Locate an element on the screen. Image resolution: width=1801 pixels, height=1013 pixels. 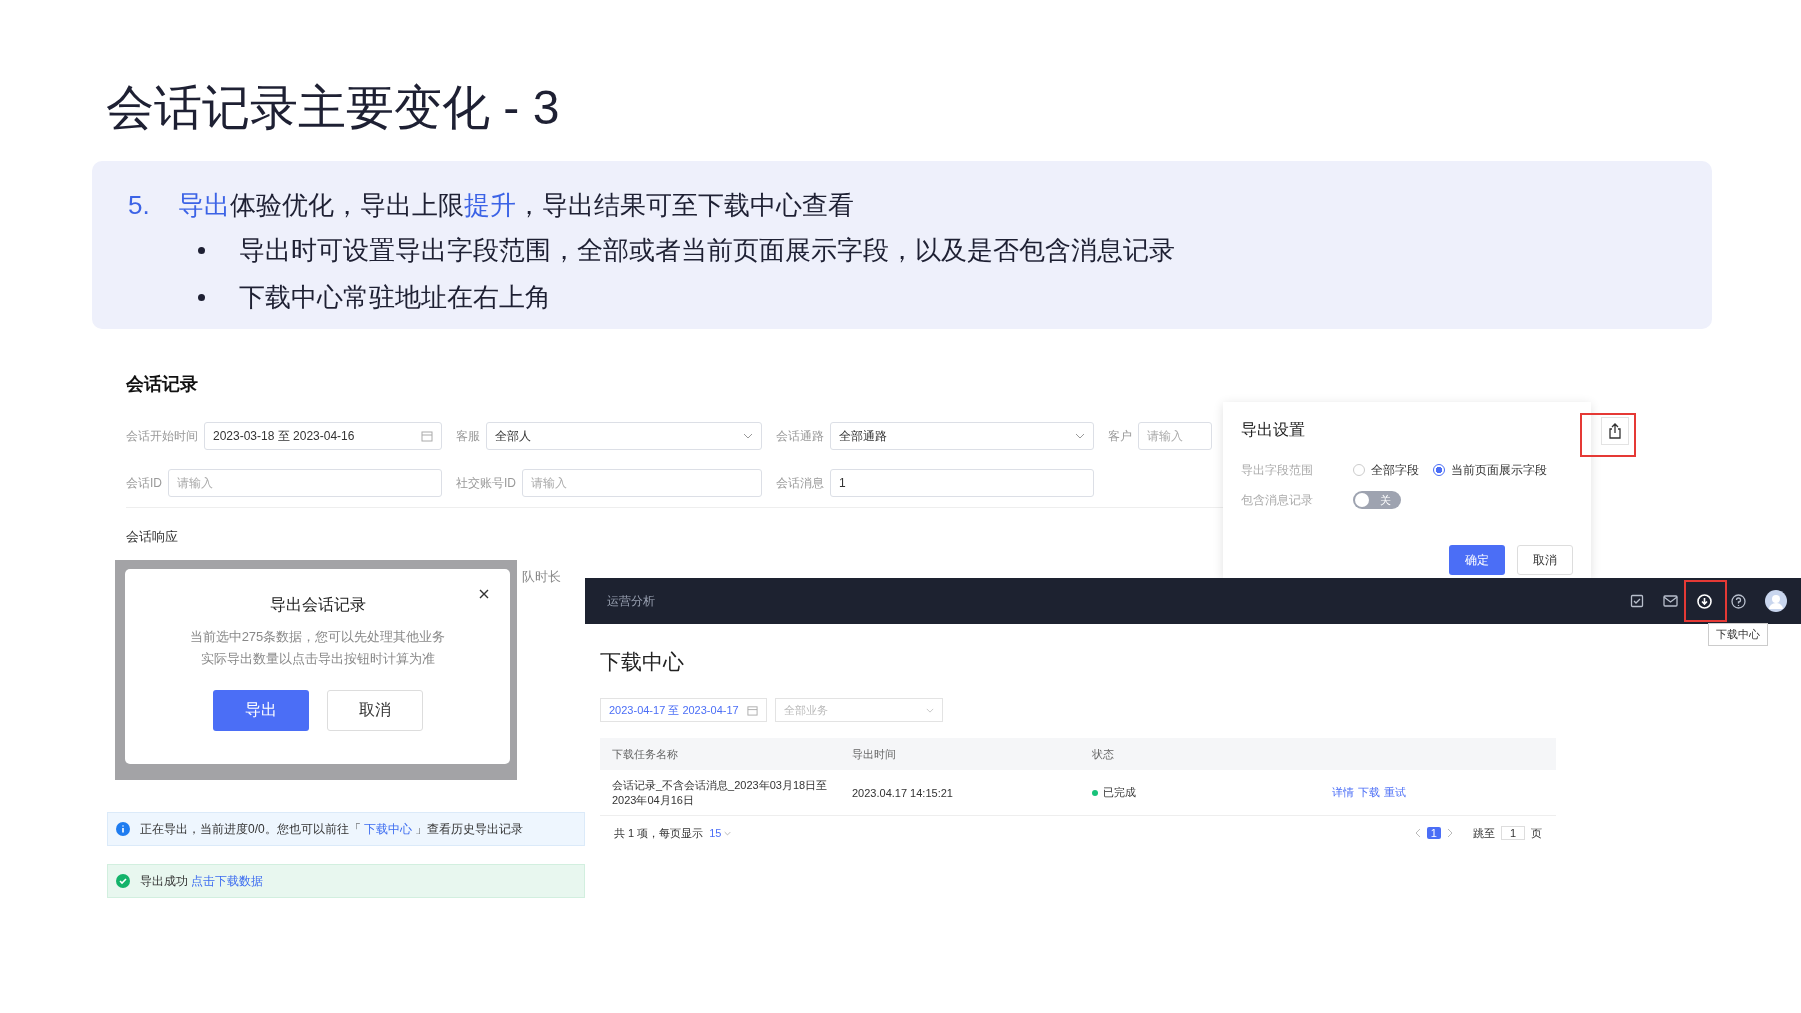
filter-label: 会话消息 is located at coordinates (800, 483).